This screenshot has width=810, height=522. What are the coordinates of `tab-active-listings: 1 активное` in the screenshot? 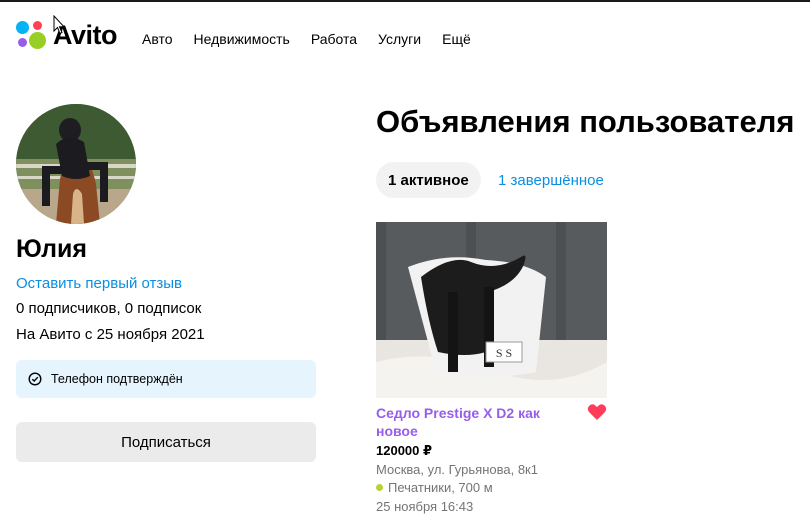 It's located at (428, 180).